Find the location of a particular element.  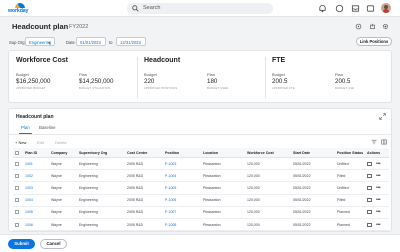

tab-baseline: Baseline is located at coordinates (47, 127).